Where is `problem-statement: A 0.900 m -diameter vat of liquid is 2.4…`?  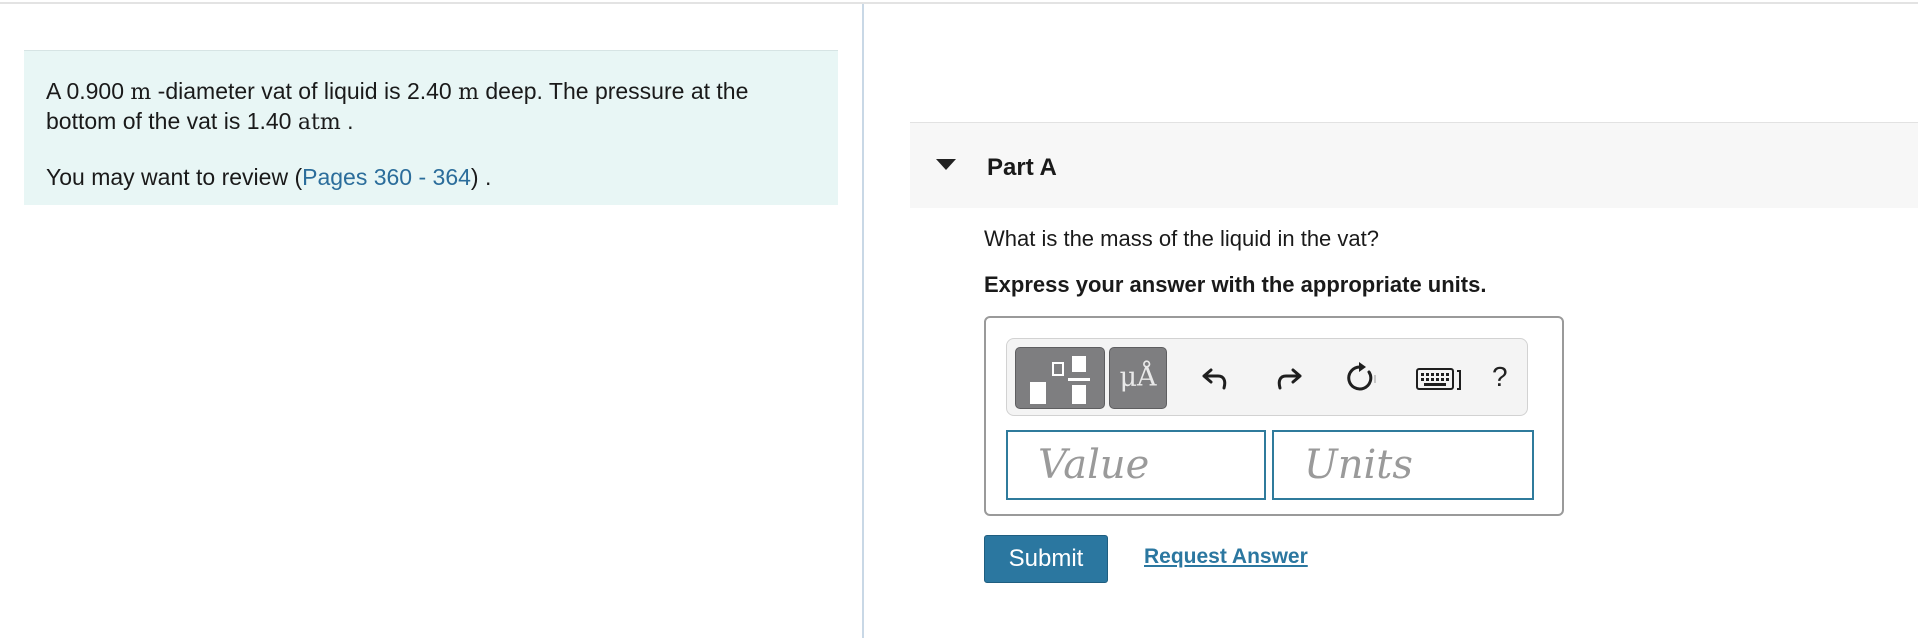
problem-statement: A 0.900 m -diameter vat of liquid is 2.4… is located at coordinates (431, 127).